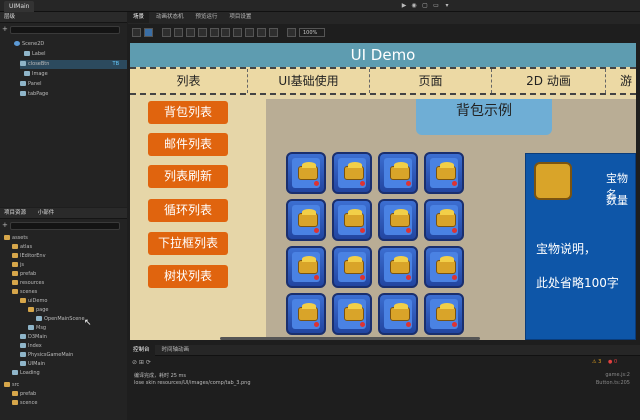 This screenshot has width=640, height=420. Describe the element at coordinates (274, 32) in the screenshot. I see `view-icon` at that location.